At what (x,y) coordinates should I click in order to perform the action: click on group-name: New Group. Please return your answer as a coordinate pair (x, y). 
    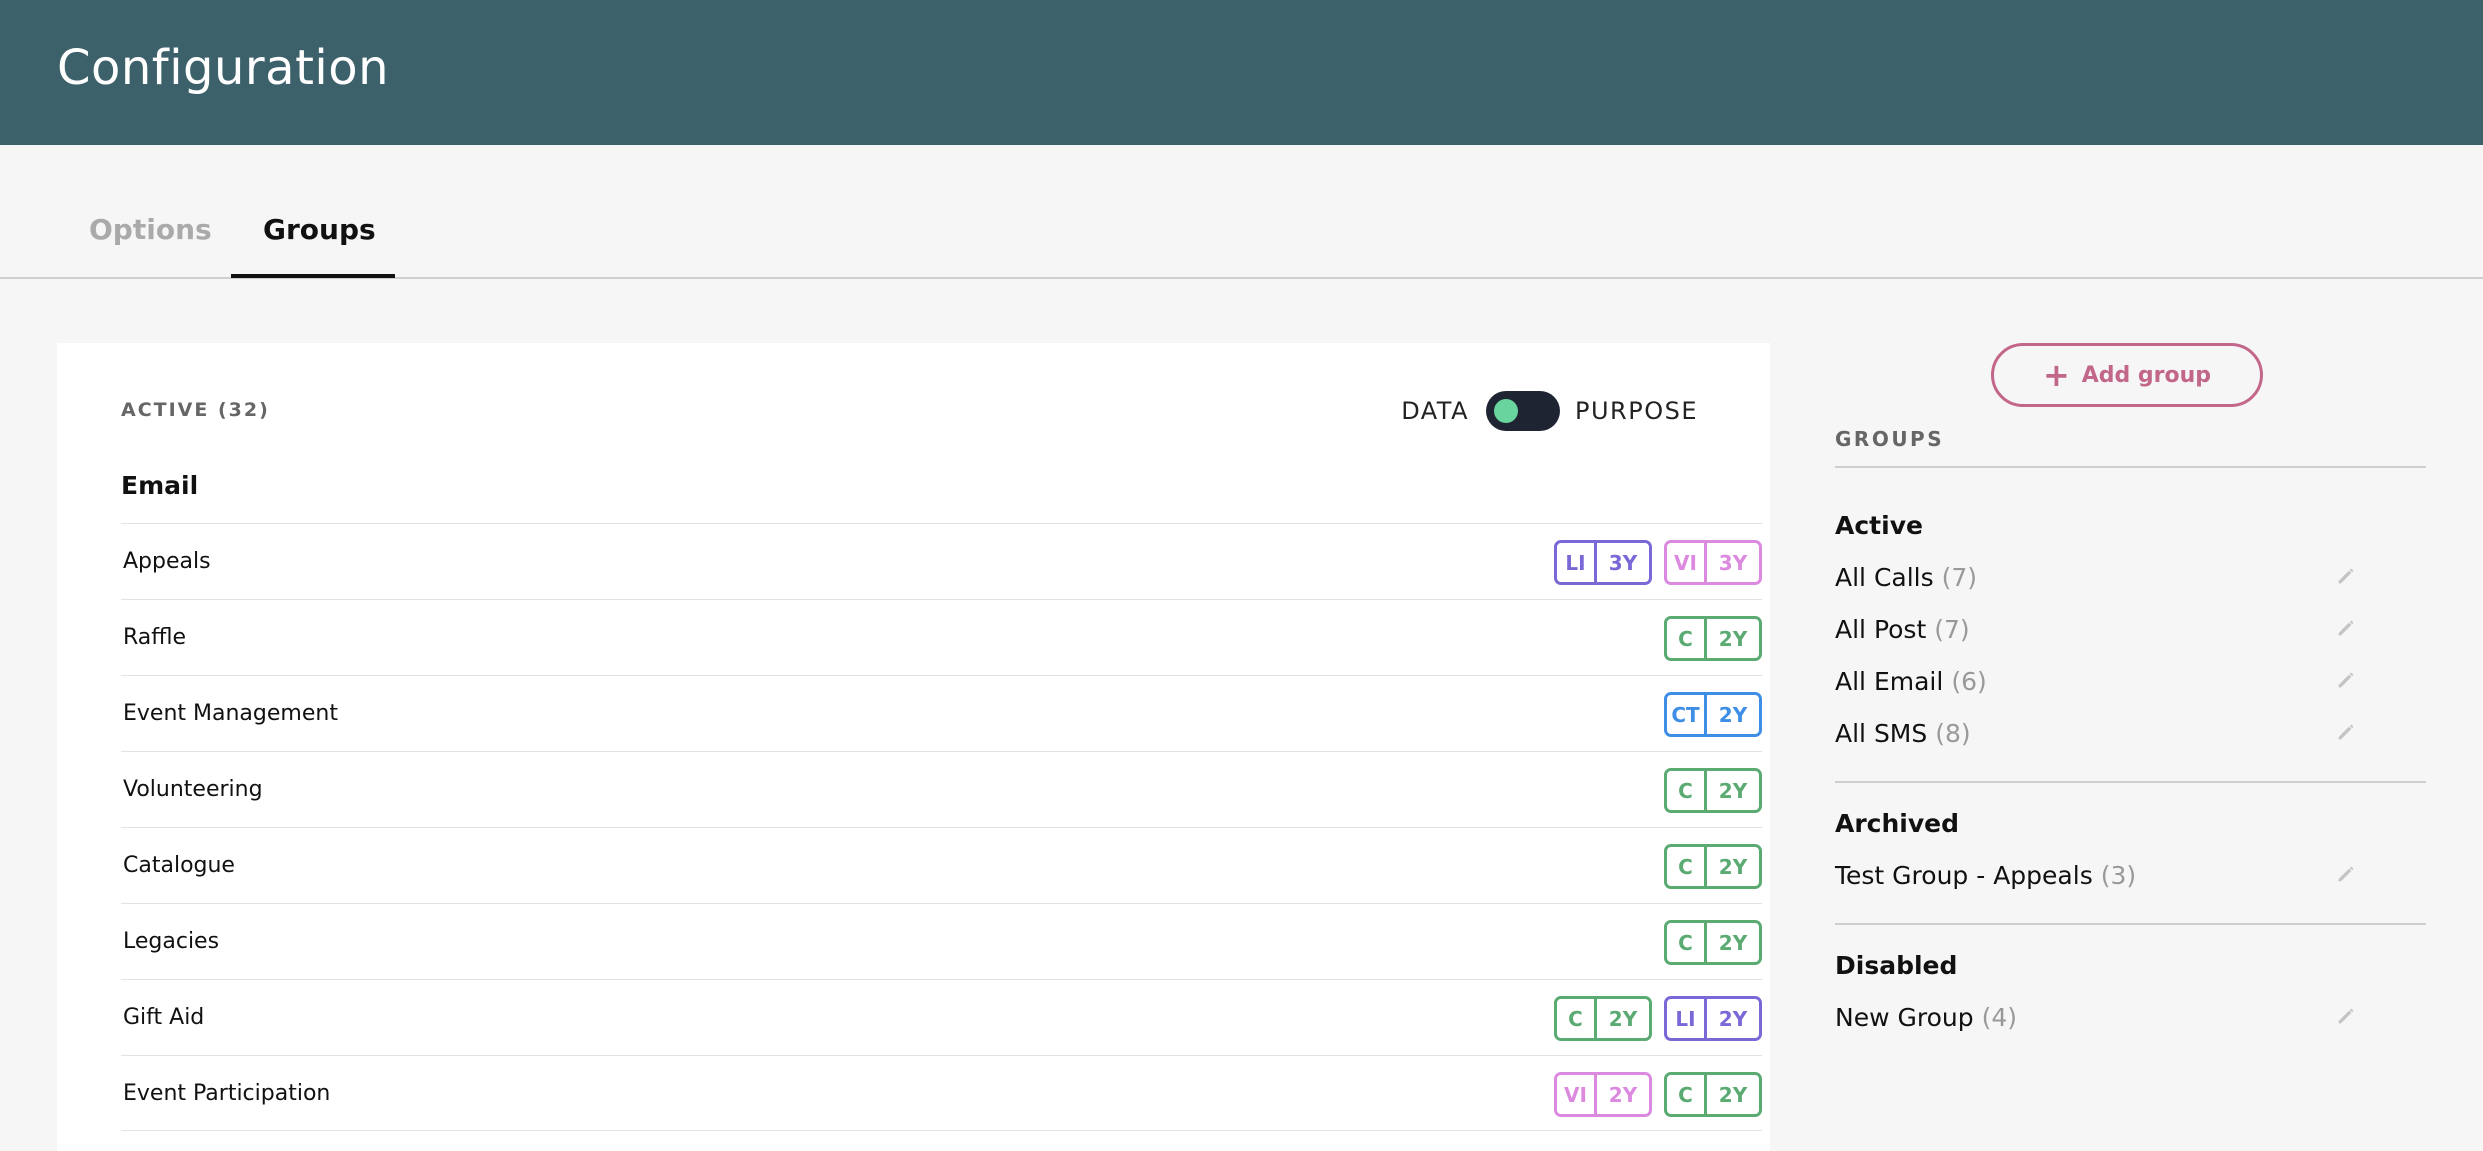
    Looking at the image, I should click on (1904, 1017).